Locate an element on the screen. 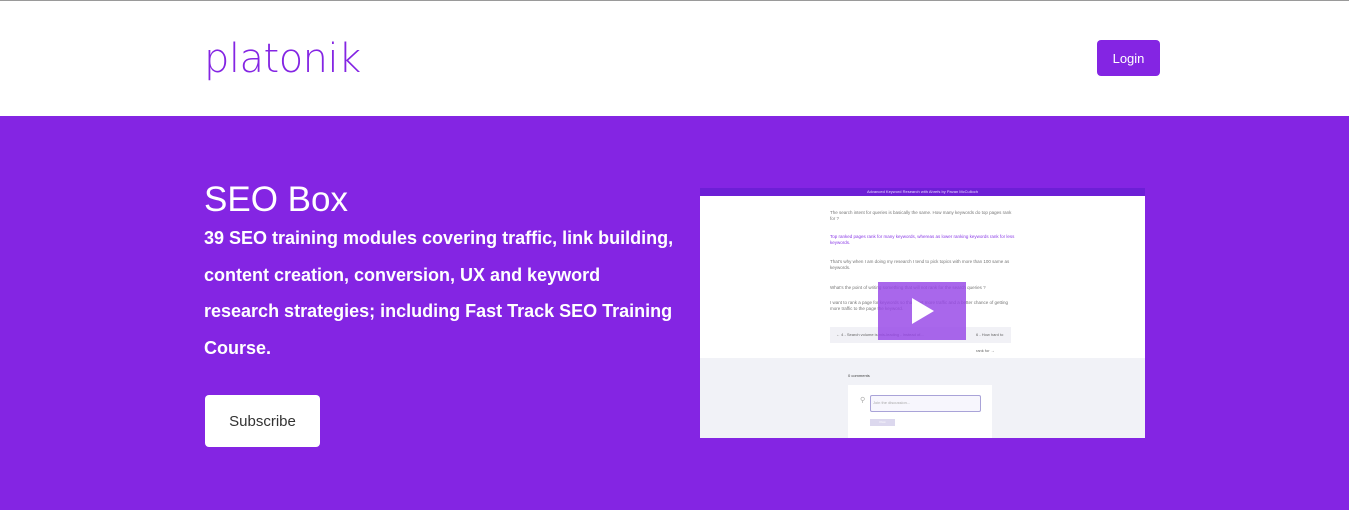 Image resolution: width=1349 pixels, height=510 pixels. login-button: Login is located at coordinates (1128, 58).